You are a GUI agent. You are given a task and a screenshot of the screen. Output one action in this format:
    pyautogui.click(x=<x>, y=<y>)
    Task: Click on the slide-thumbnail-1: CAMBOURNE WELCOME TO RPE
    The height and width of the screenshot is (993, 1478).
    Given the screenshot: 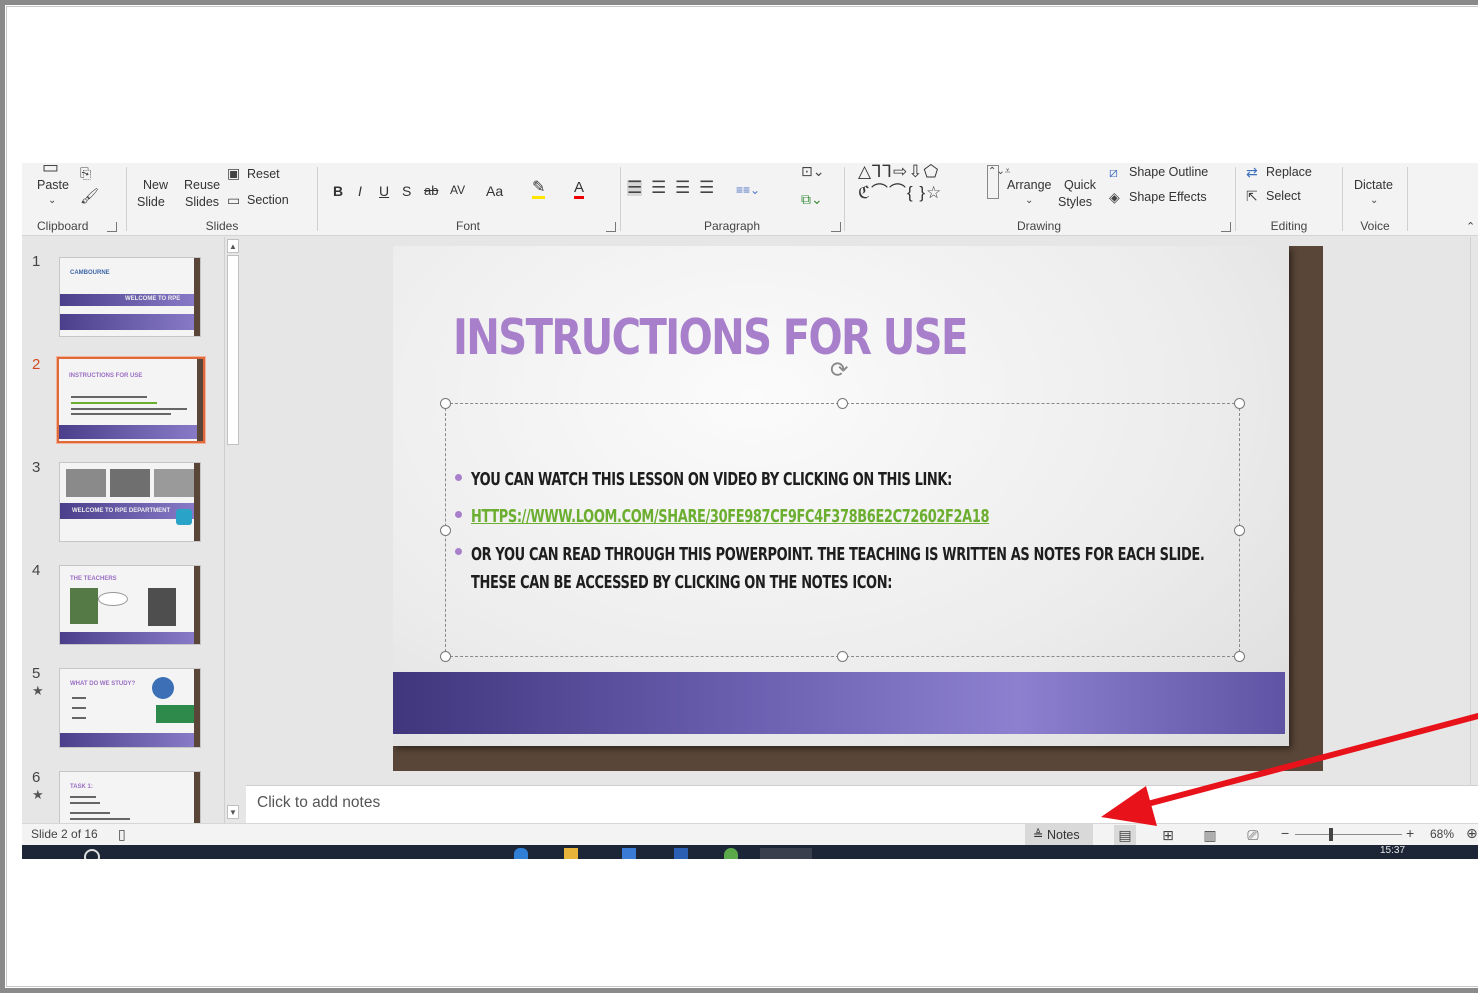 What is the action you would take?
    pyautogui.click(x=130, y=297)
    